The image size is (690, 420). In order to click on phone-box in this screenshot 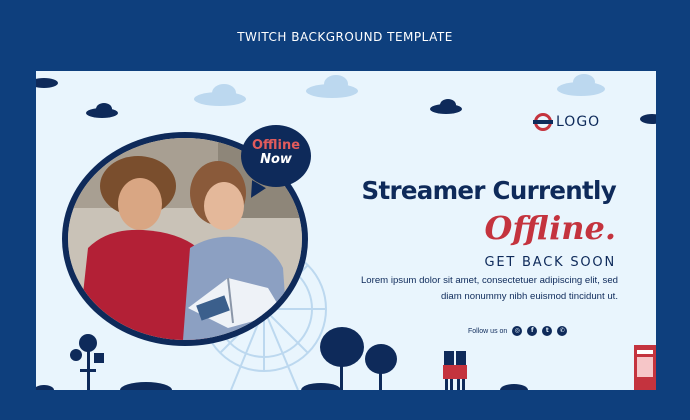, I will do `click(645, 367)`.